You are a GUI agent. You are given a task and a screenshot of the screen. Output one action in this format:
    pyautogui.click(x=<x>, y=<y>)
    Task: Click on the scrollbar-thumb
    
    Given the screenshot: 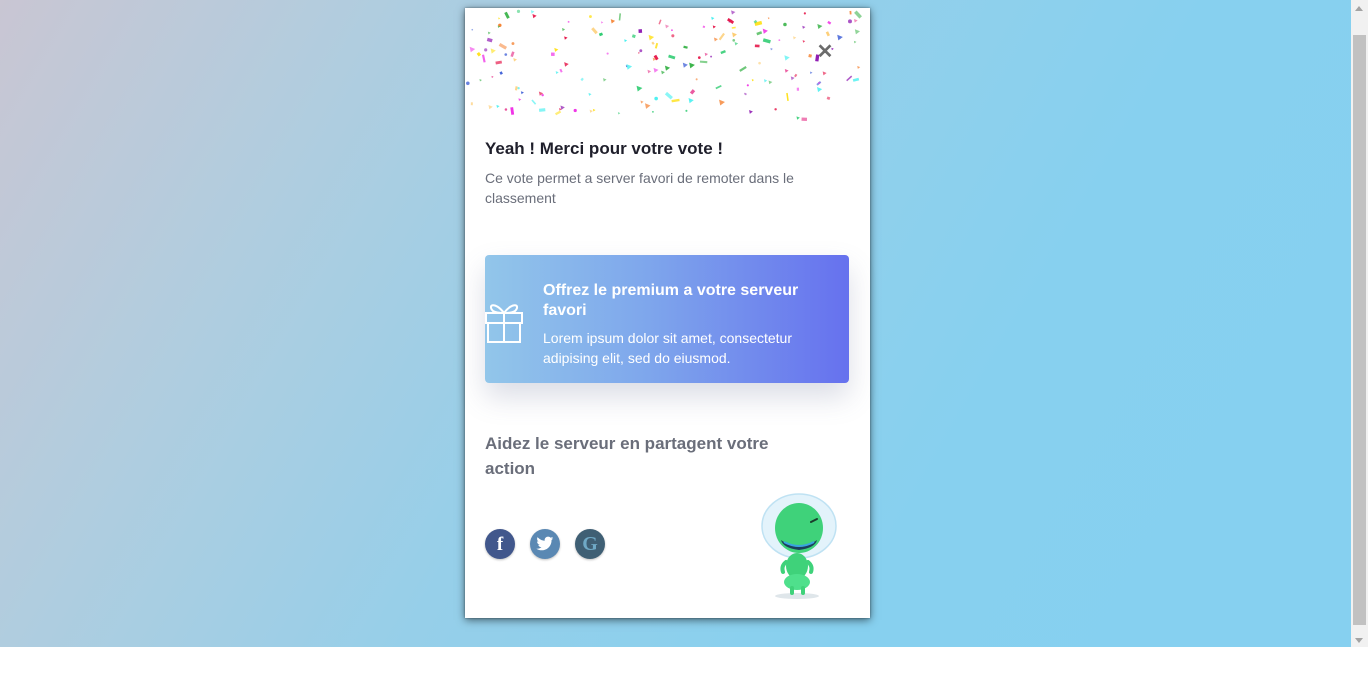 What is the action you would take?
    pyautogui.click(x=1359, y=330)
    